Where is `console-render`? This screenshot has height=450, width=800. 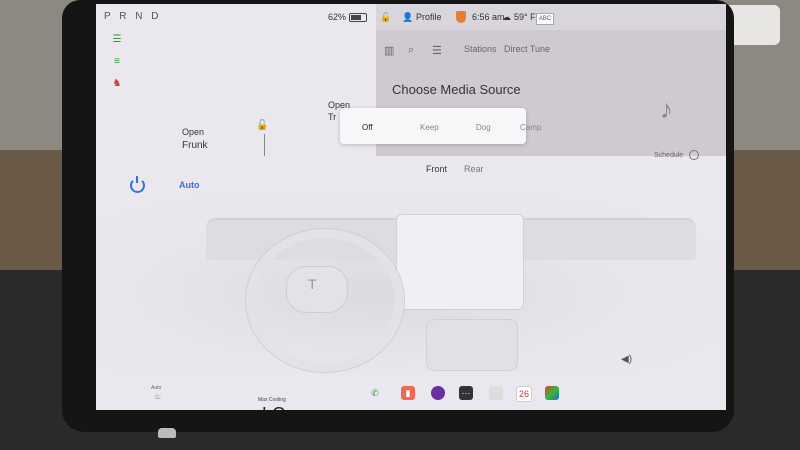 console-render is located at coordinates (472, 345).